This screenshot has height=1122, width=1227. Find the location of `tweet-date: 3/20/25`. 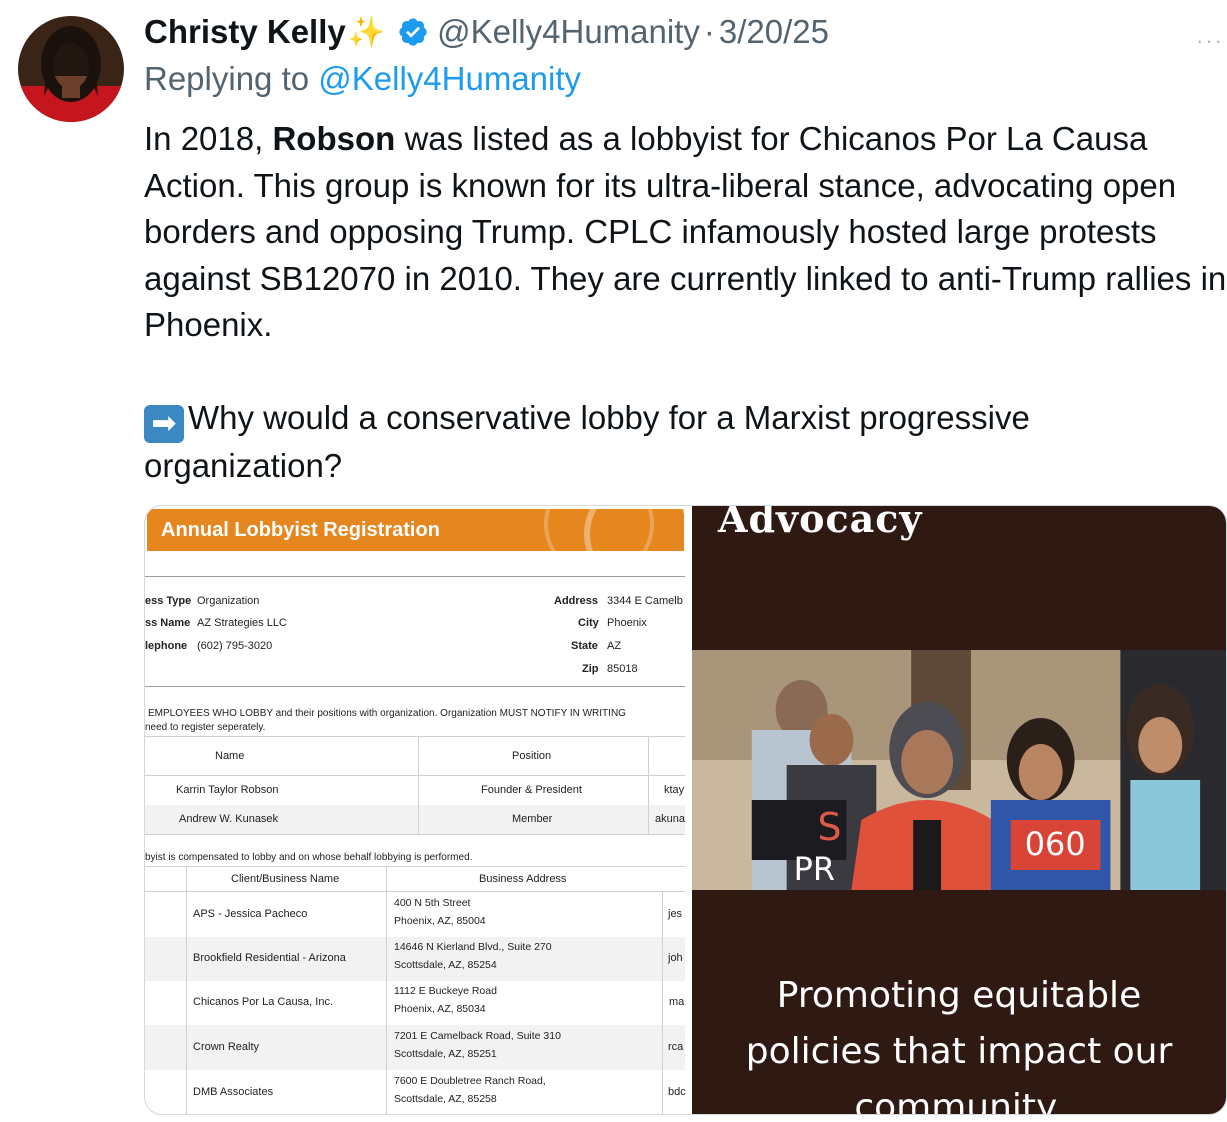

tweet-date: 3/20/25 is located at coordinates (774, 32).